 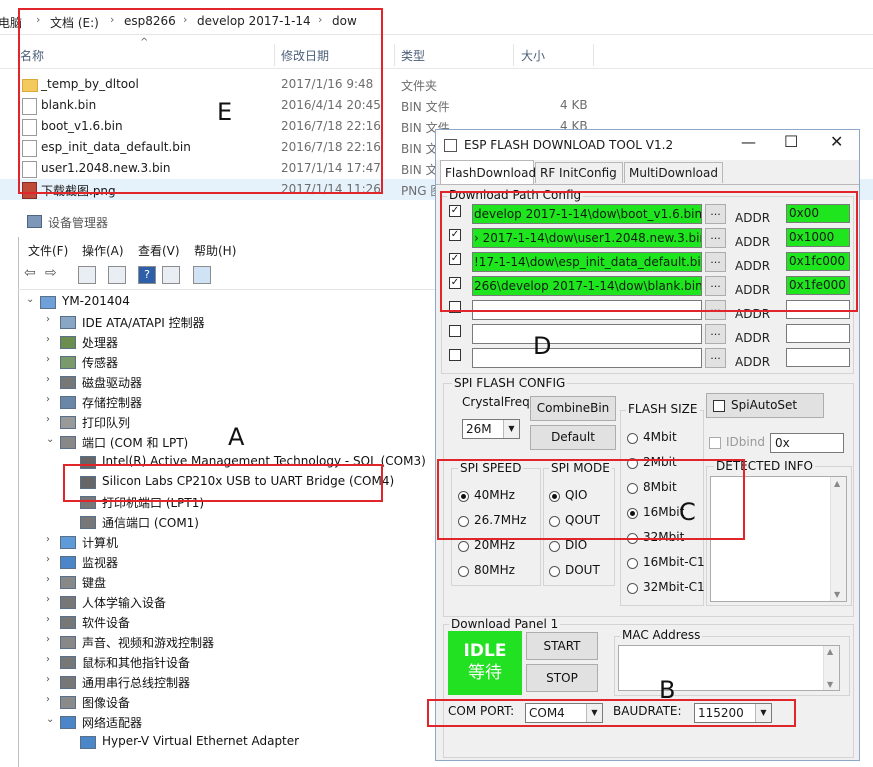 I want to click on tree-item: › 传感器, so click(x=226, y=362).